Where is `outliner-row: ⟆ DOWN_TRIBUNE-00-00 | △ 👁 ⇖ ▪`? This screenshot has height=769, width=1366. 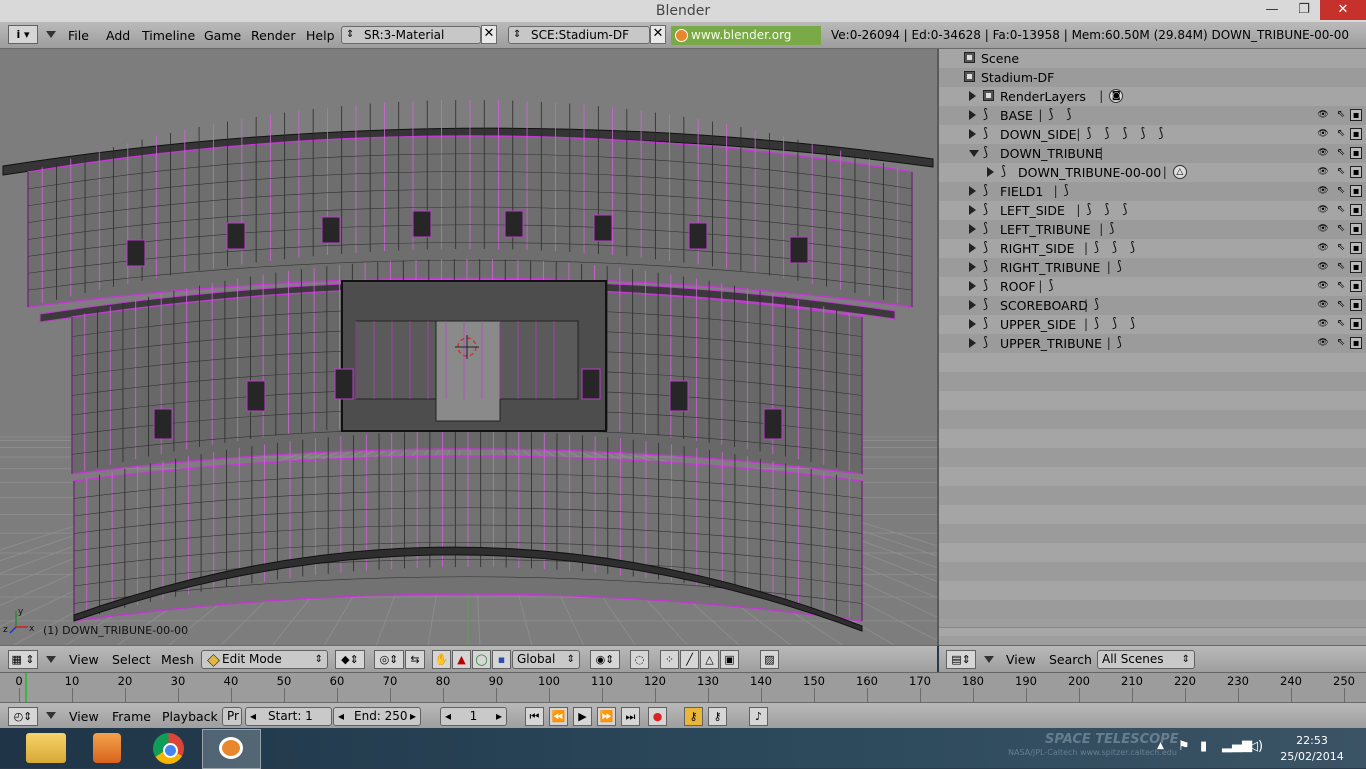
outliner-row: ⟆ DOWN_TRIBUNE-00-00 | △ 👁 ⇖ ▪ is located at coordinates (1152, 172).